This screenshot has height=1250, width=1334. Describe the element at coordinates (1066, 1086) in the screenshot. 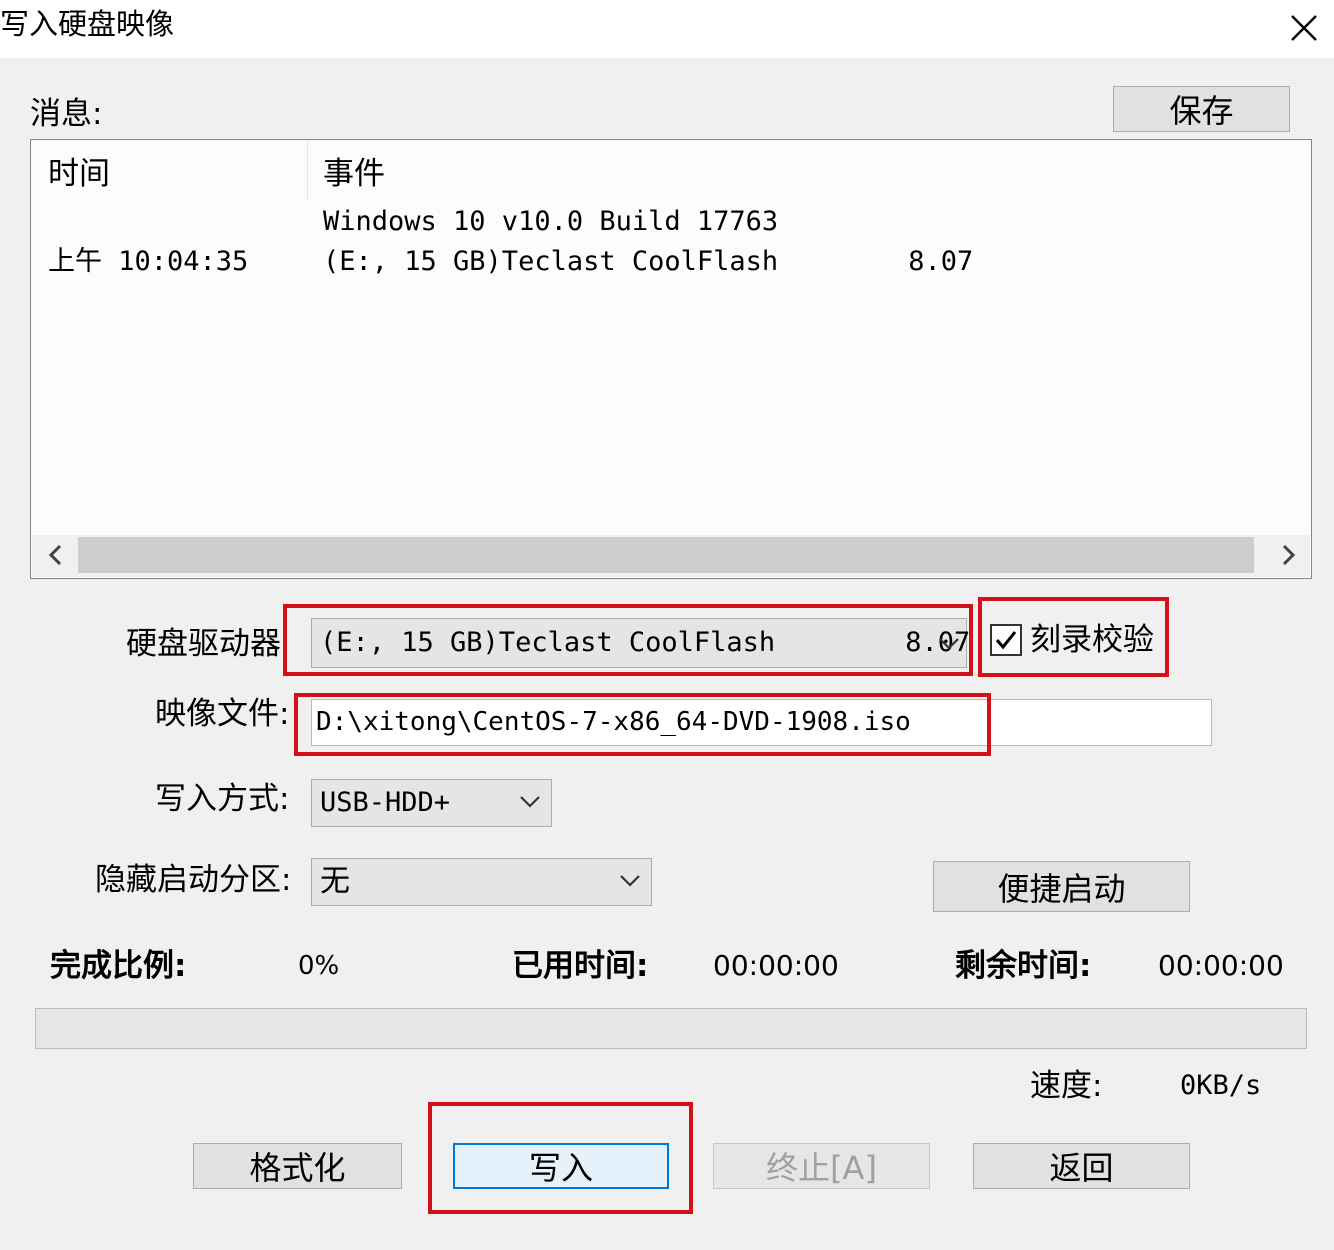

I see `speed-label: 速度:` at that location.